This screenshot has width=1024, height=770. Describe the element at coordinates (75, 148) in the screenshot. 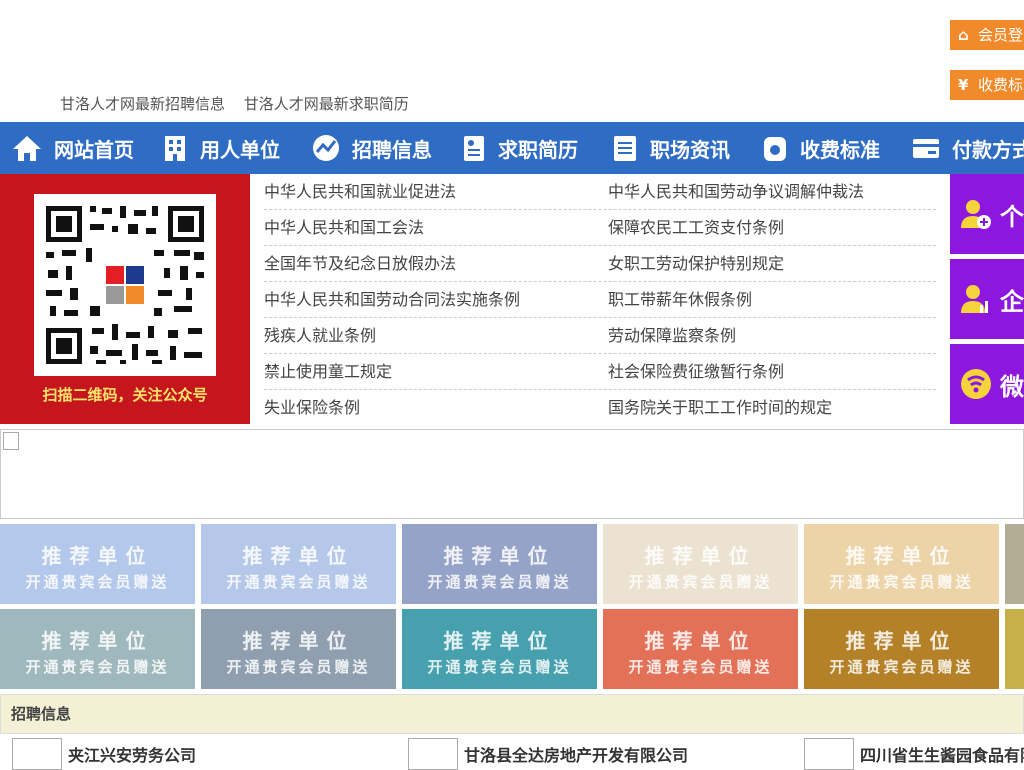

I see `nav-home: 网站首页` at that location.